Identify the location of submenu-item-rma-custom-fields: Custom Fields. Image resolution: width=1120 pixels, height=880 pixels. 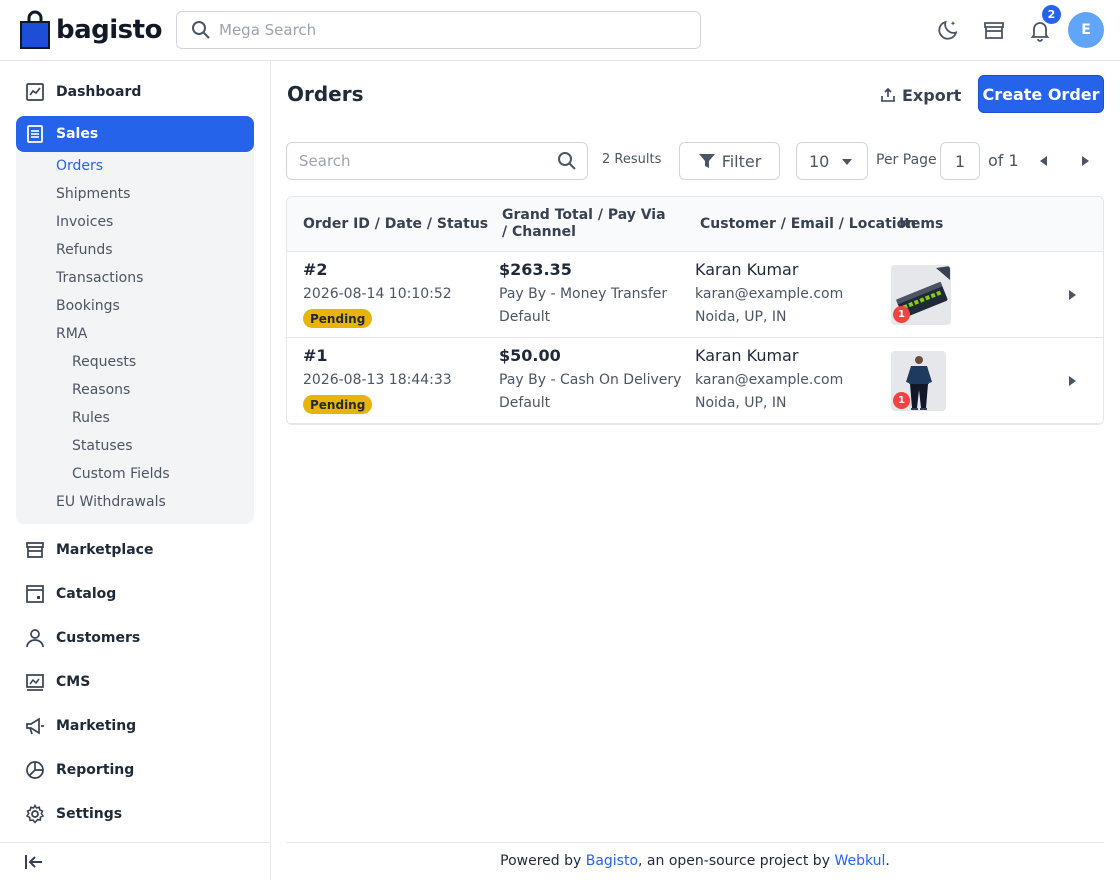
(121, 474).